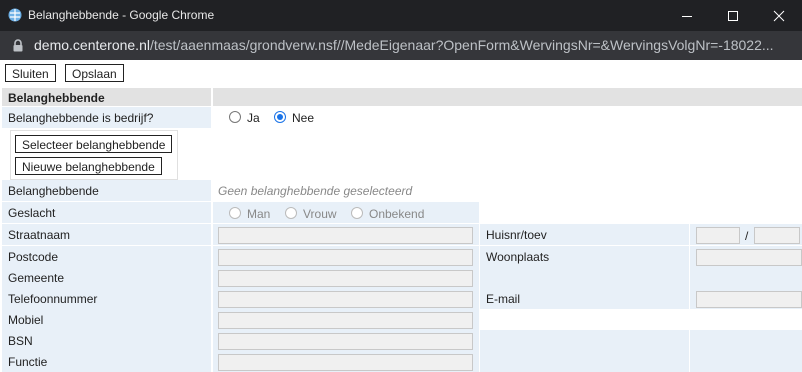 The image size is (802, 372). Describe the element at coordinates (718, 235) in the screenshot. I see `huisnr-input` at that location.